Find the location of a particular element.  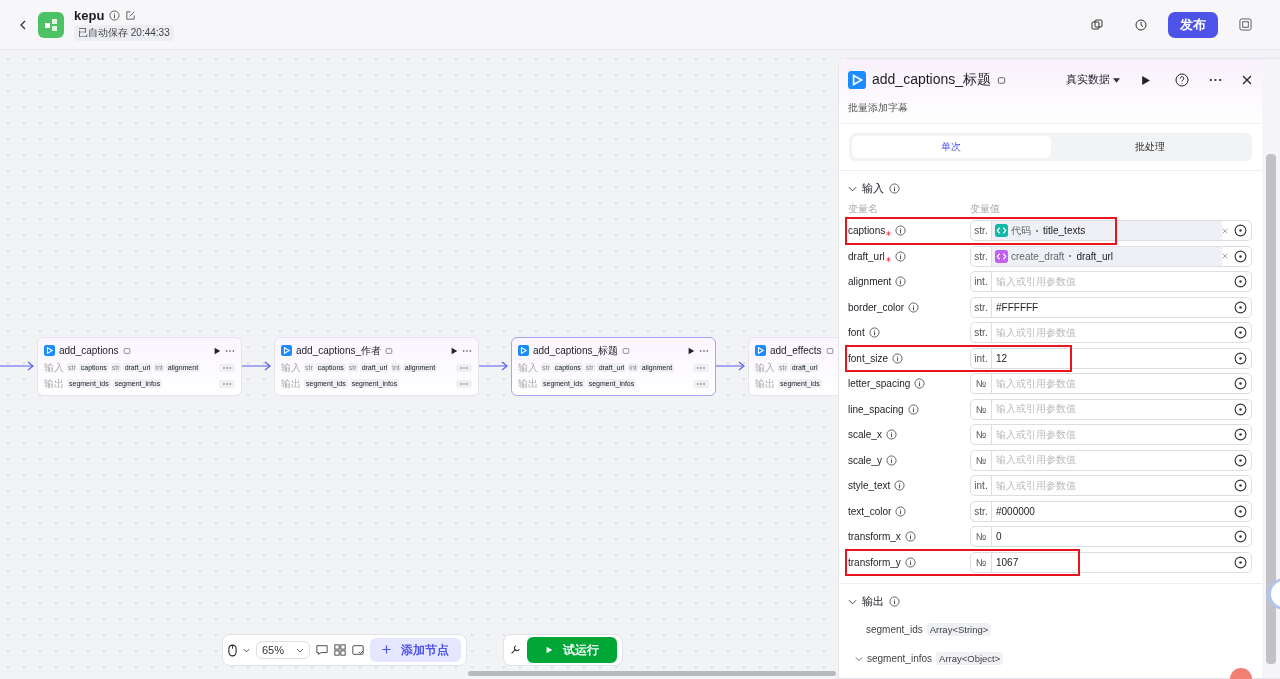

mouse-icon is located at coordinates (232, 650).